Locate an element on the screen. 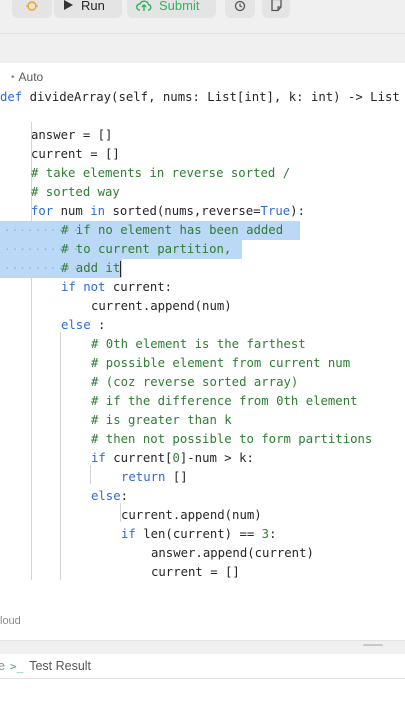 The height and width of the screenshot is (720, 405). submit-label: Submit is located at coordinates (179, 6).